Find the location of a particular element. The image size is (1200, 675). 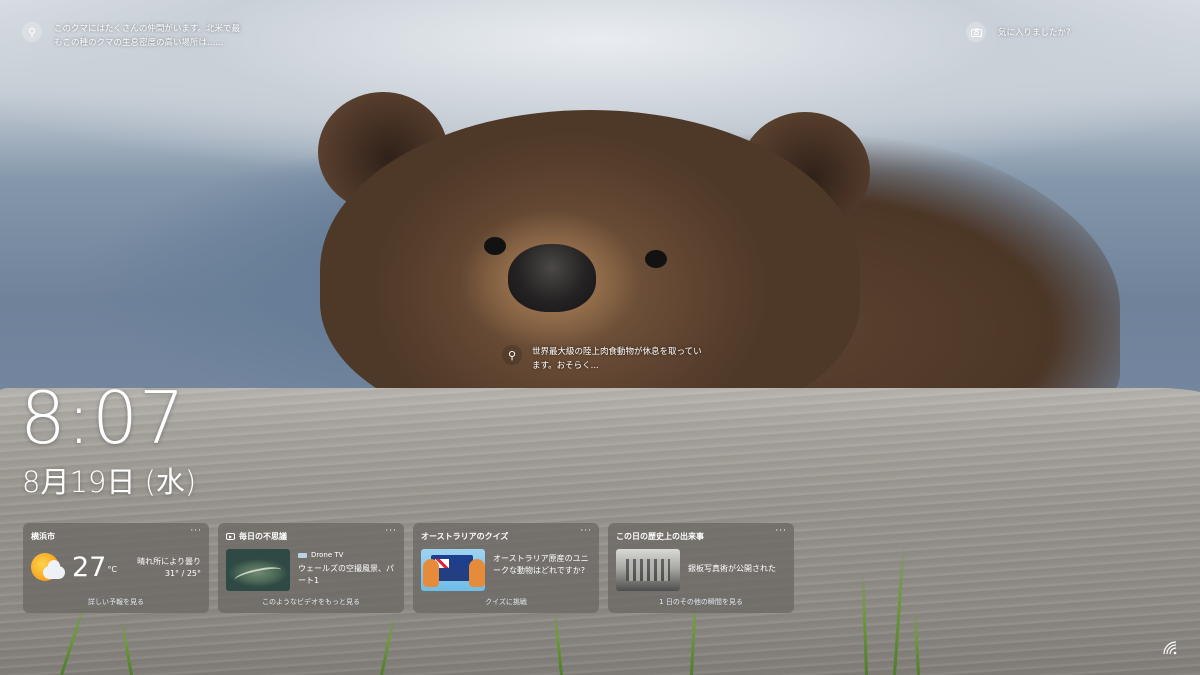

weather-forecast-link: 詳しい予報を見る is located at coordinates (116, 602).